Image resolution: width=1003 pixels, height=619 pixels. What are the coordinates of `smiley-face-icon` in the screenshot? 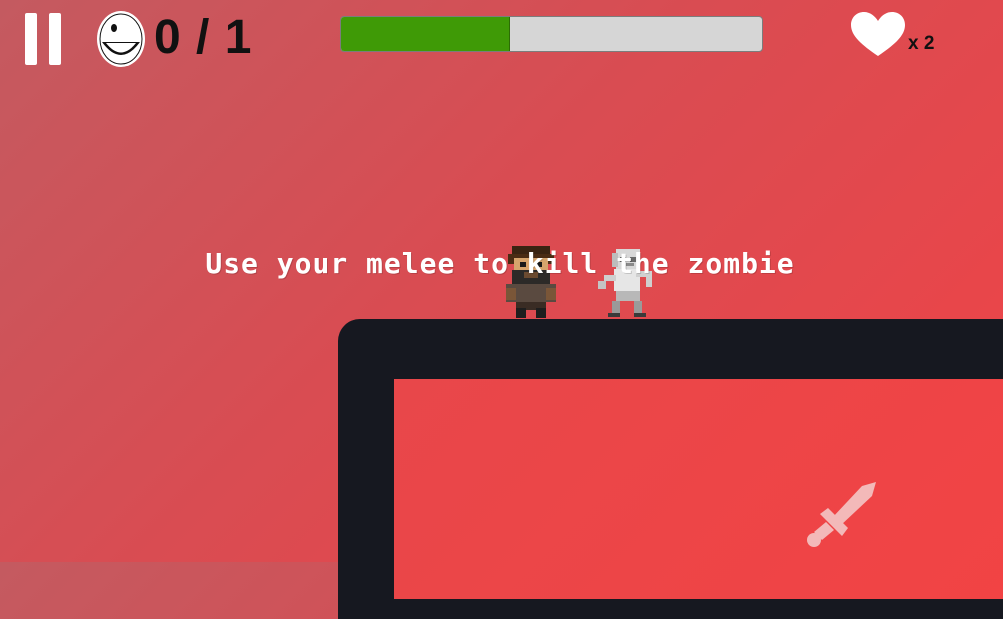 It's located at (121, 39).